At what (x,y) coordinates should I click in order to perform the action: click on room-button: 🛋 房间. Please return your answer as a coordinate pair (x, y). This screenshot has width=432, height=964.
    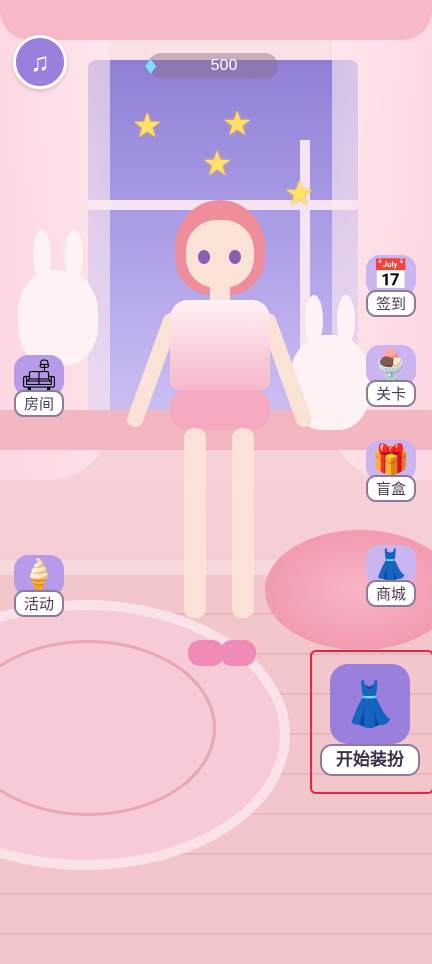
    Looking at the image, I should click on (39, 386).